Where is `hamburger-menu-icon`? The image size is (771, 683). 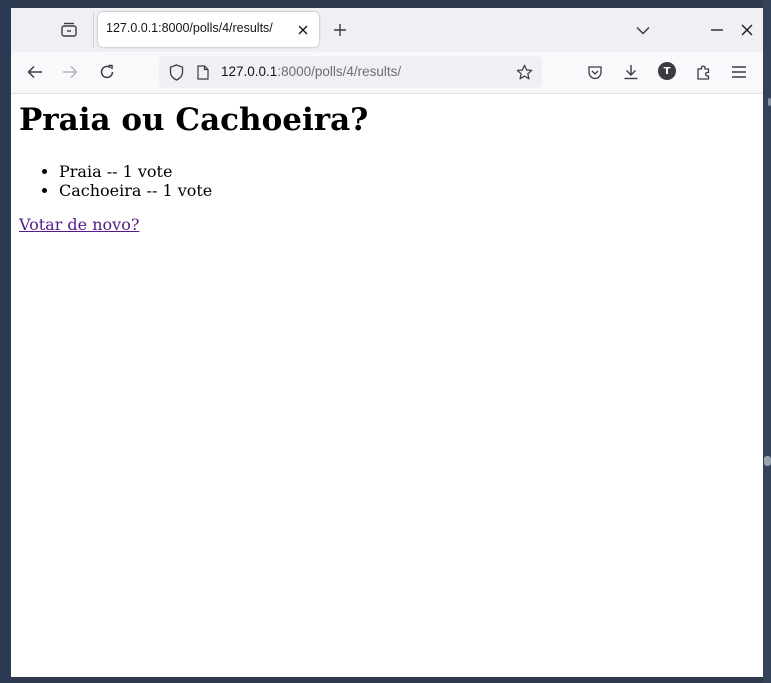 hamburger-menu-icon is located at coordinates (739, 72).